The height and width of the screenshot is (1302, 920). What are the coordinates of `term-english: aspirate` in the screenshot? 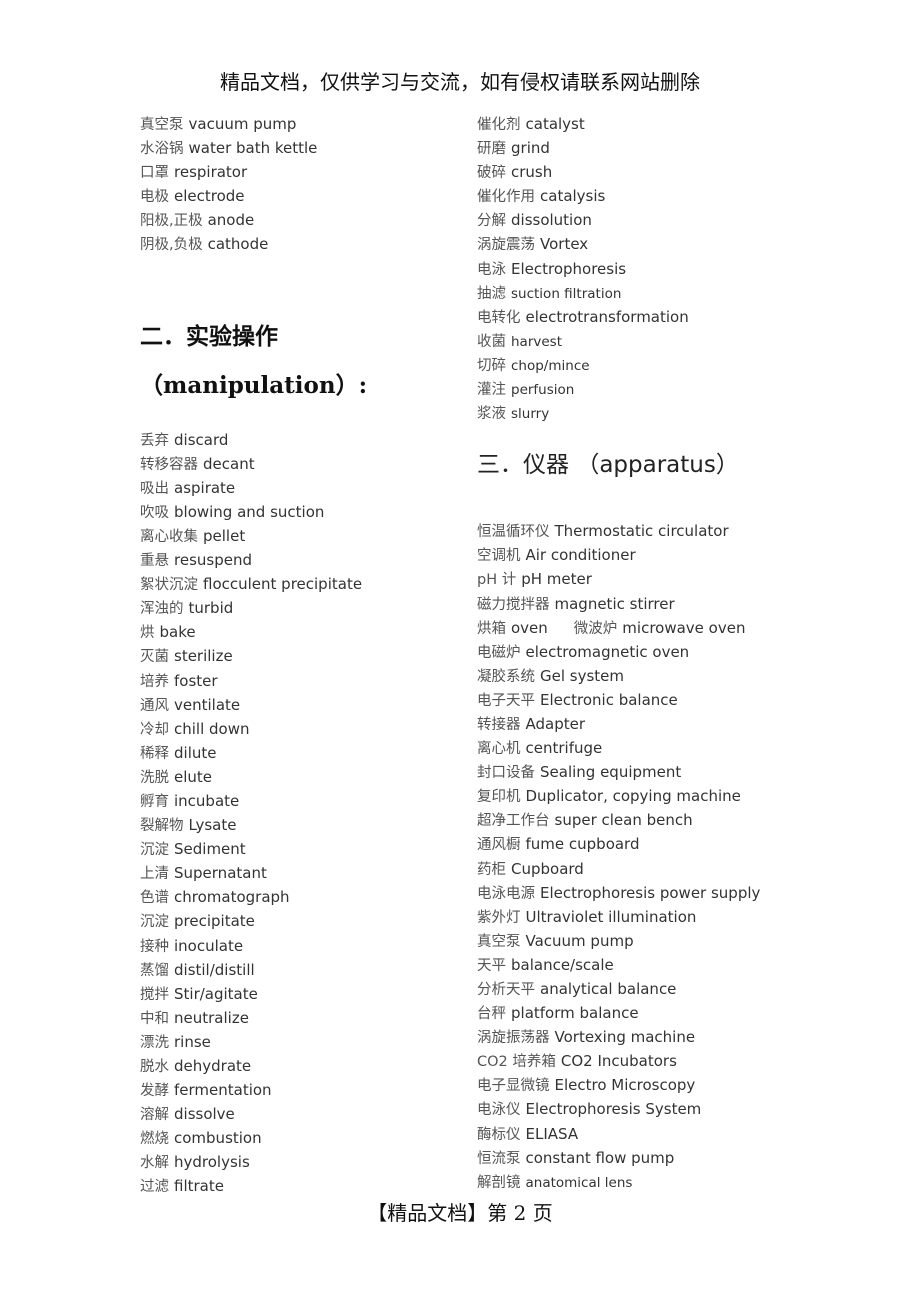 It's located at (205, 487).